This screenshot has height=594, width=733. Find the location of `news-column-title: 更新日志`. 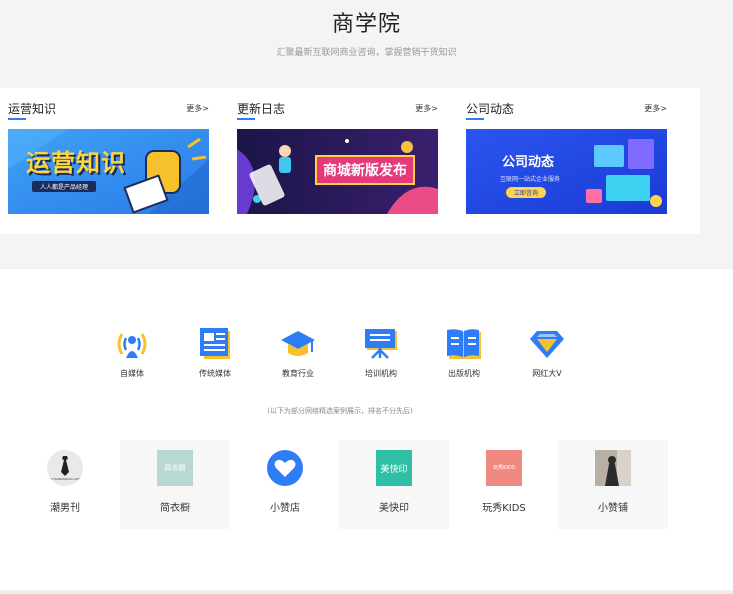

news-column-title: 更新日志 is located at coordinates (261, 109).